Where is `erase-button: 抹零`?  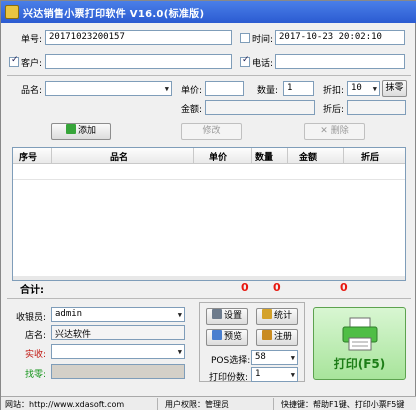 erase-button: 抹零 is located at coordinates (394, 88).